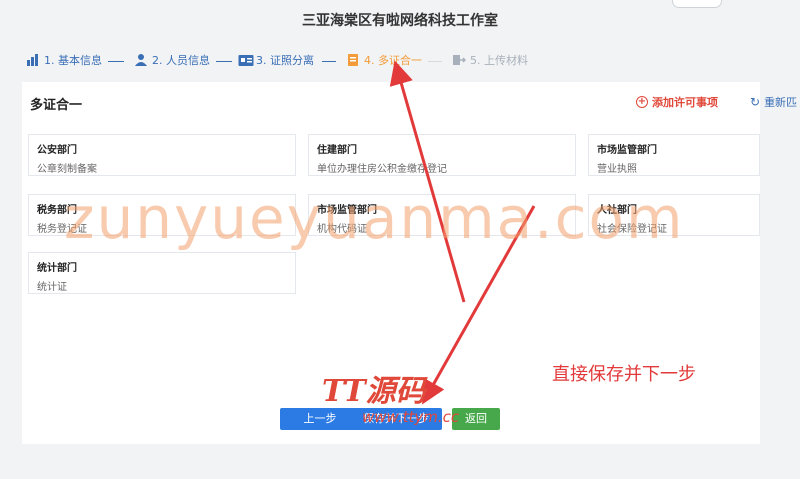 The width and height of the screenshot is (800, 479). I want to click on step-upload-materials: 5. 上传材料, so click(490, 60).